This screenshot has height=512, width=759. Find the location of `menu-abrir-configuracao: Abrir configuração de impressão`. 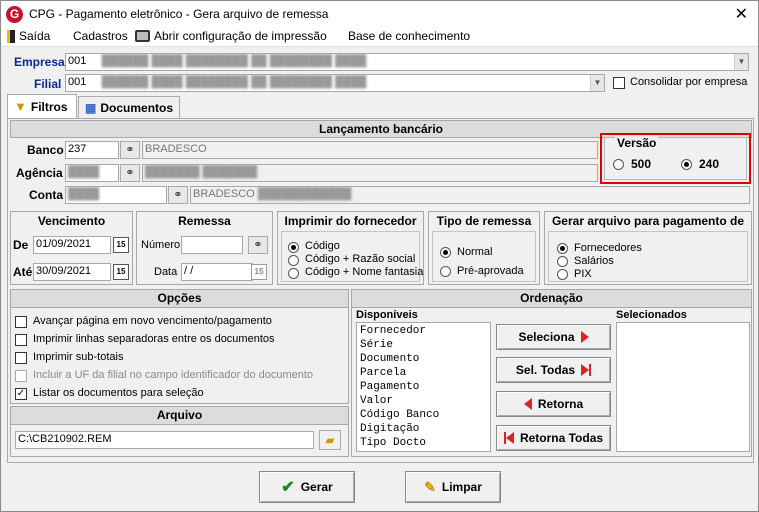

menu-abrir-configuracao: Abrir configuração de impressão is located at coordinates (231, 36).